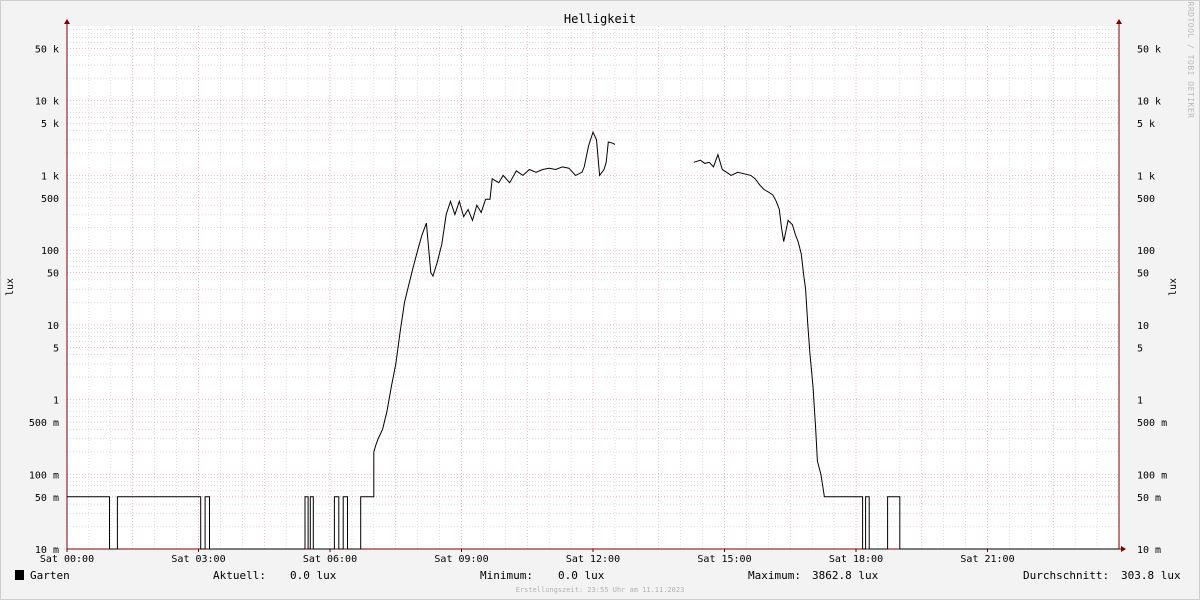 The width and height of the screenshot is (1200, 600). What do you see at coordinates (1149, 550) in the screenshot?
I see `y-tick-label-right: 10 m` at bounding box center [1149, 550].